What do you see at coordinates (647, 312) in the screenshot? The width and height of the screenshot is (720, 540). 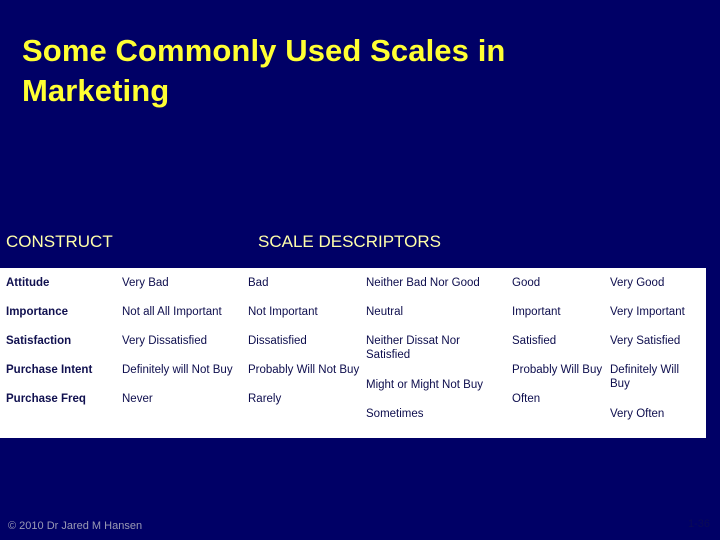 I see `cell-value: Very Important` at bounding box center [647, 312].